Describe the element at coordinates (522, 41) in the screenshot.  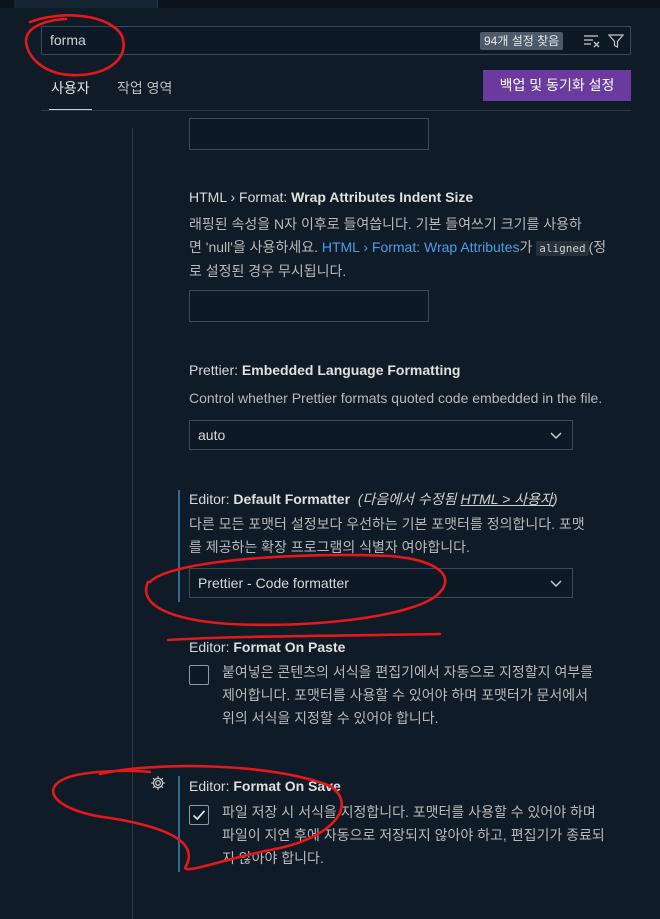
I see `search-result-count: 94개 설정 찾음` at that location.